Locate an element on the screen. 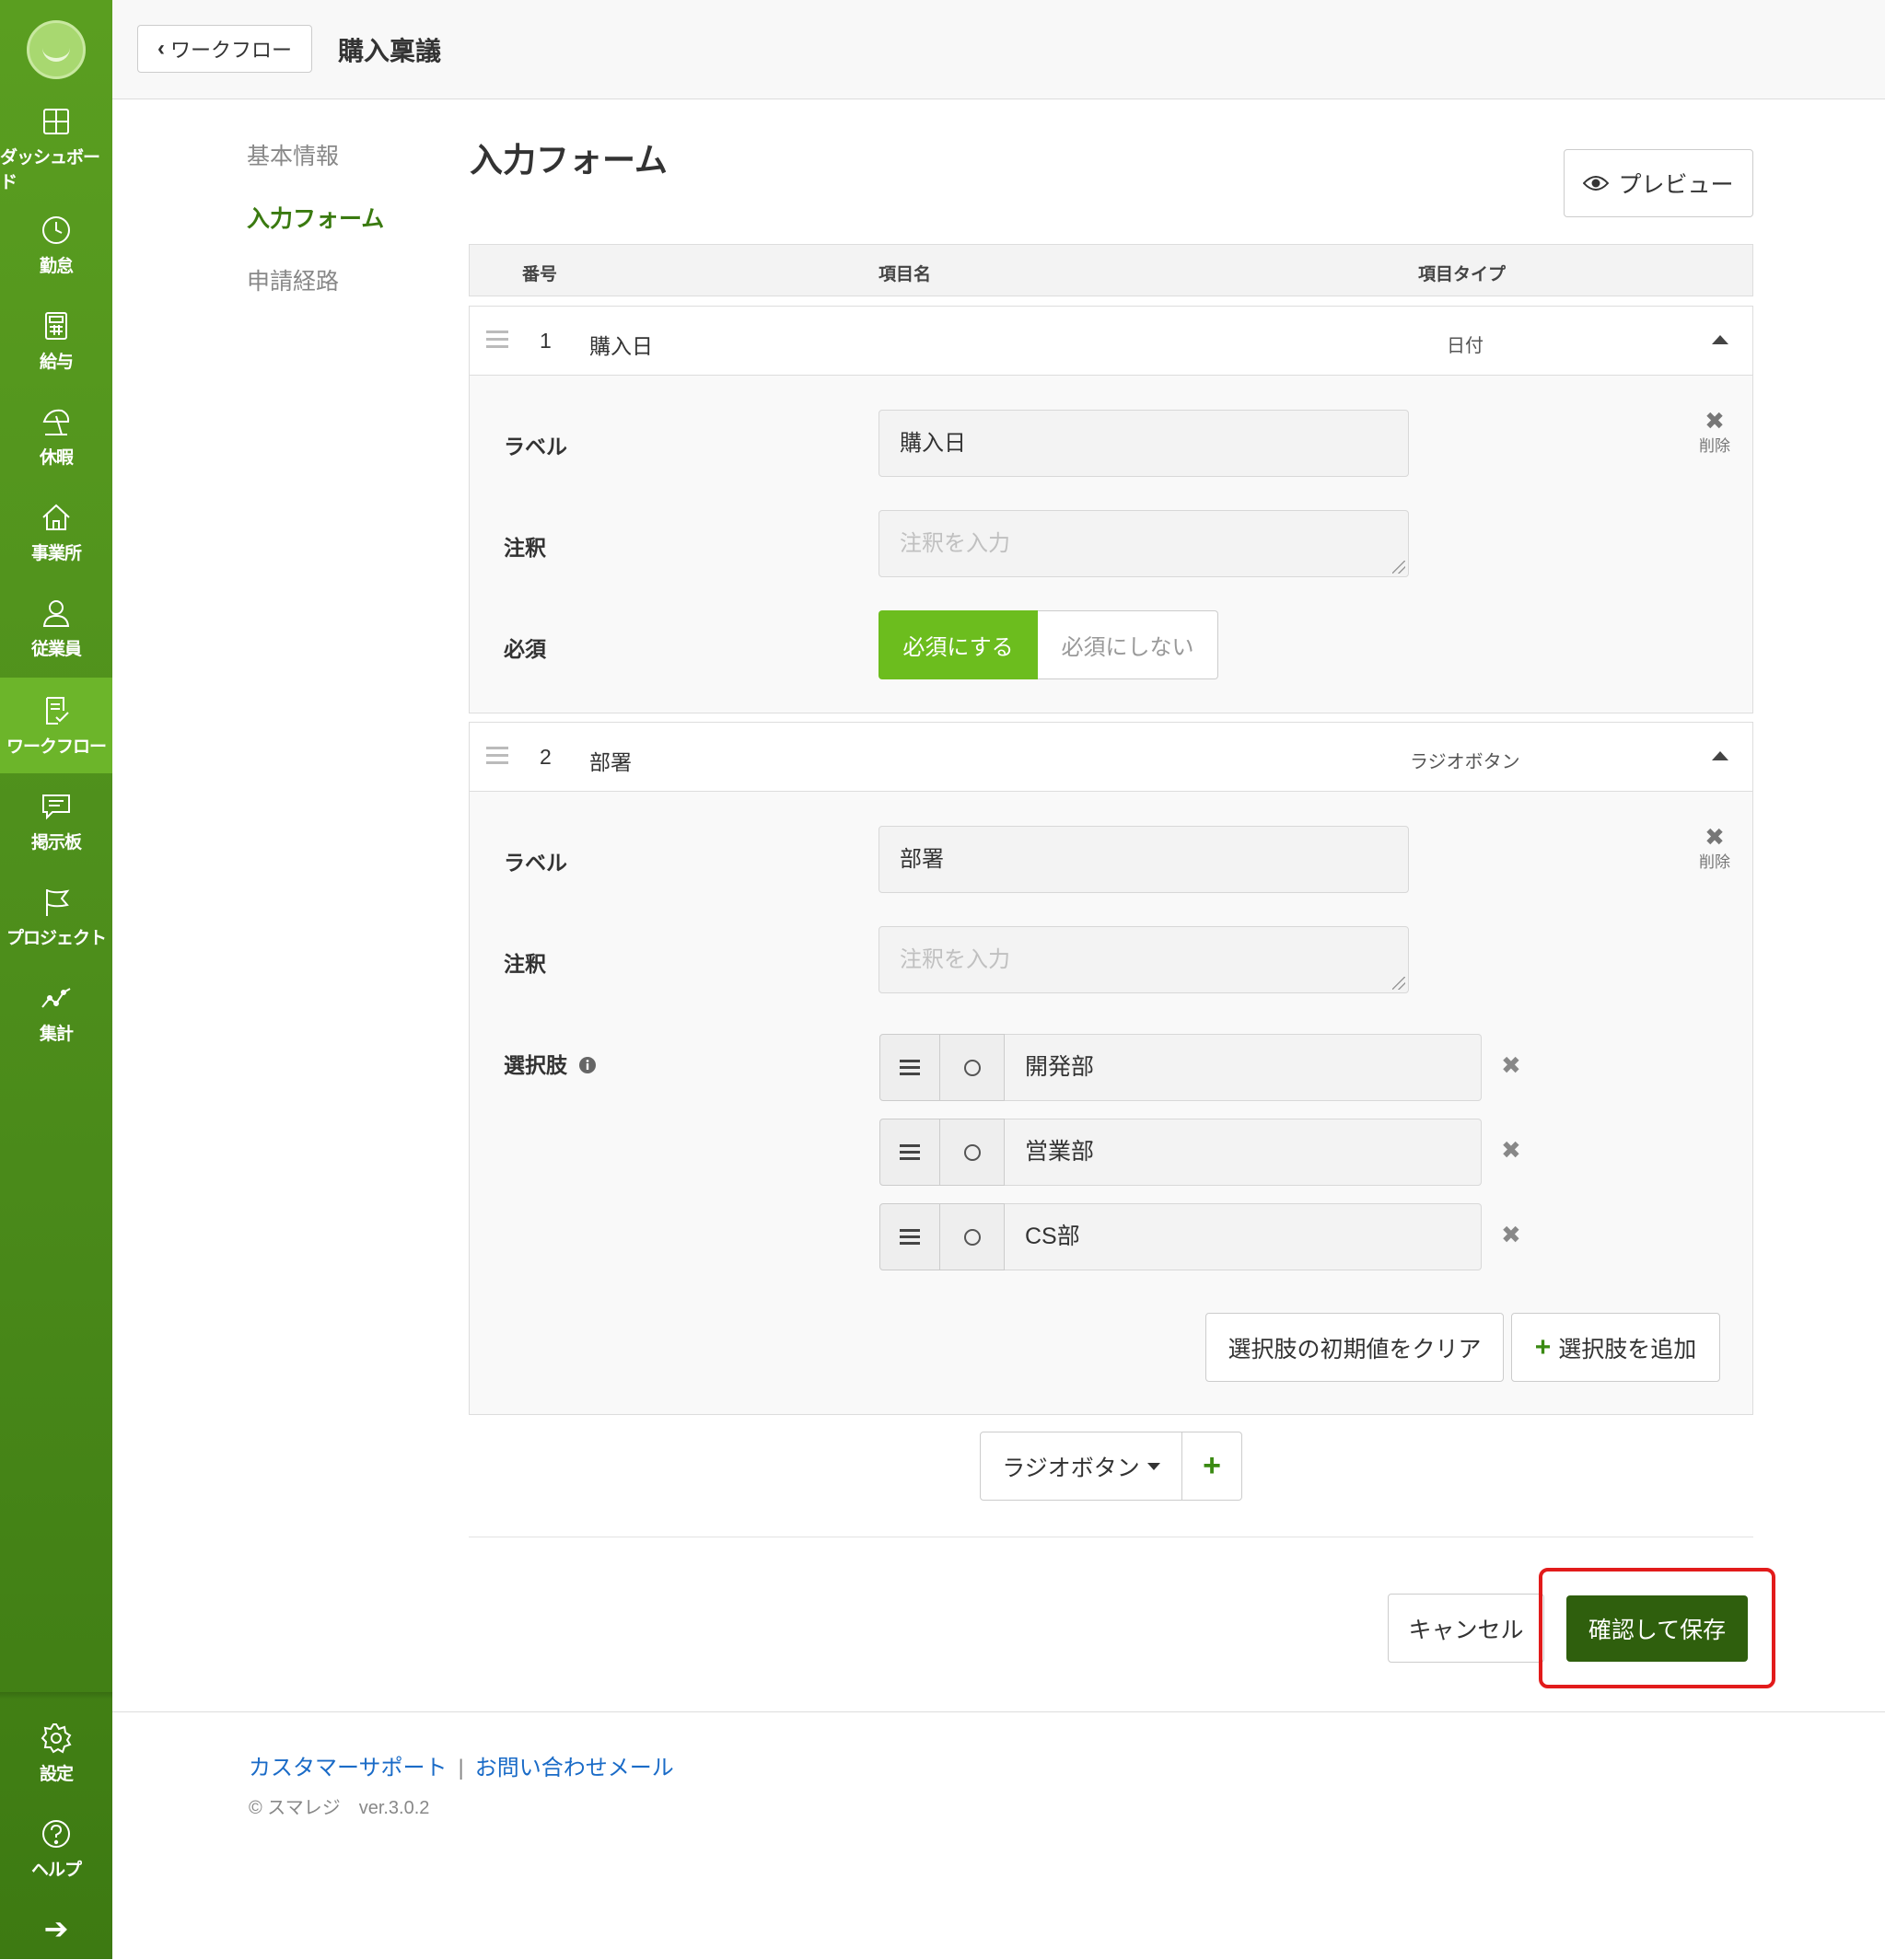  highlight-box is located at coordinates (1657, 1628).